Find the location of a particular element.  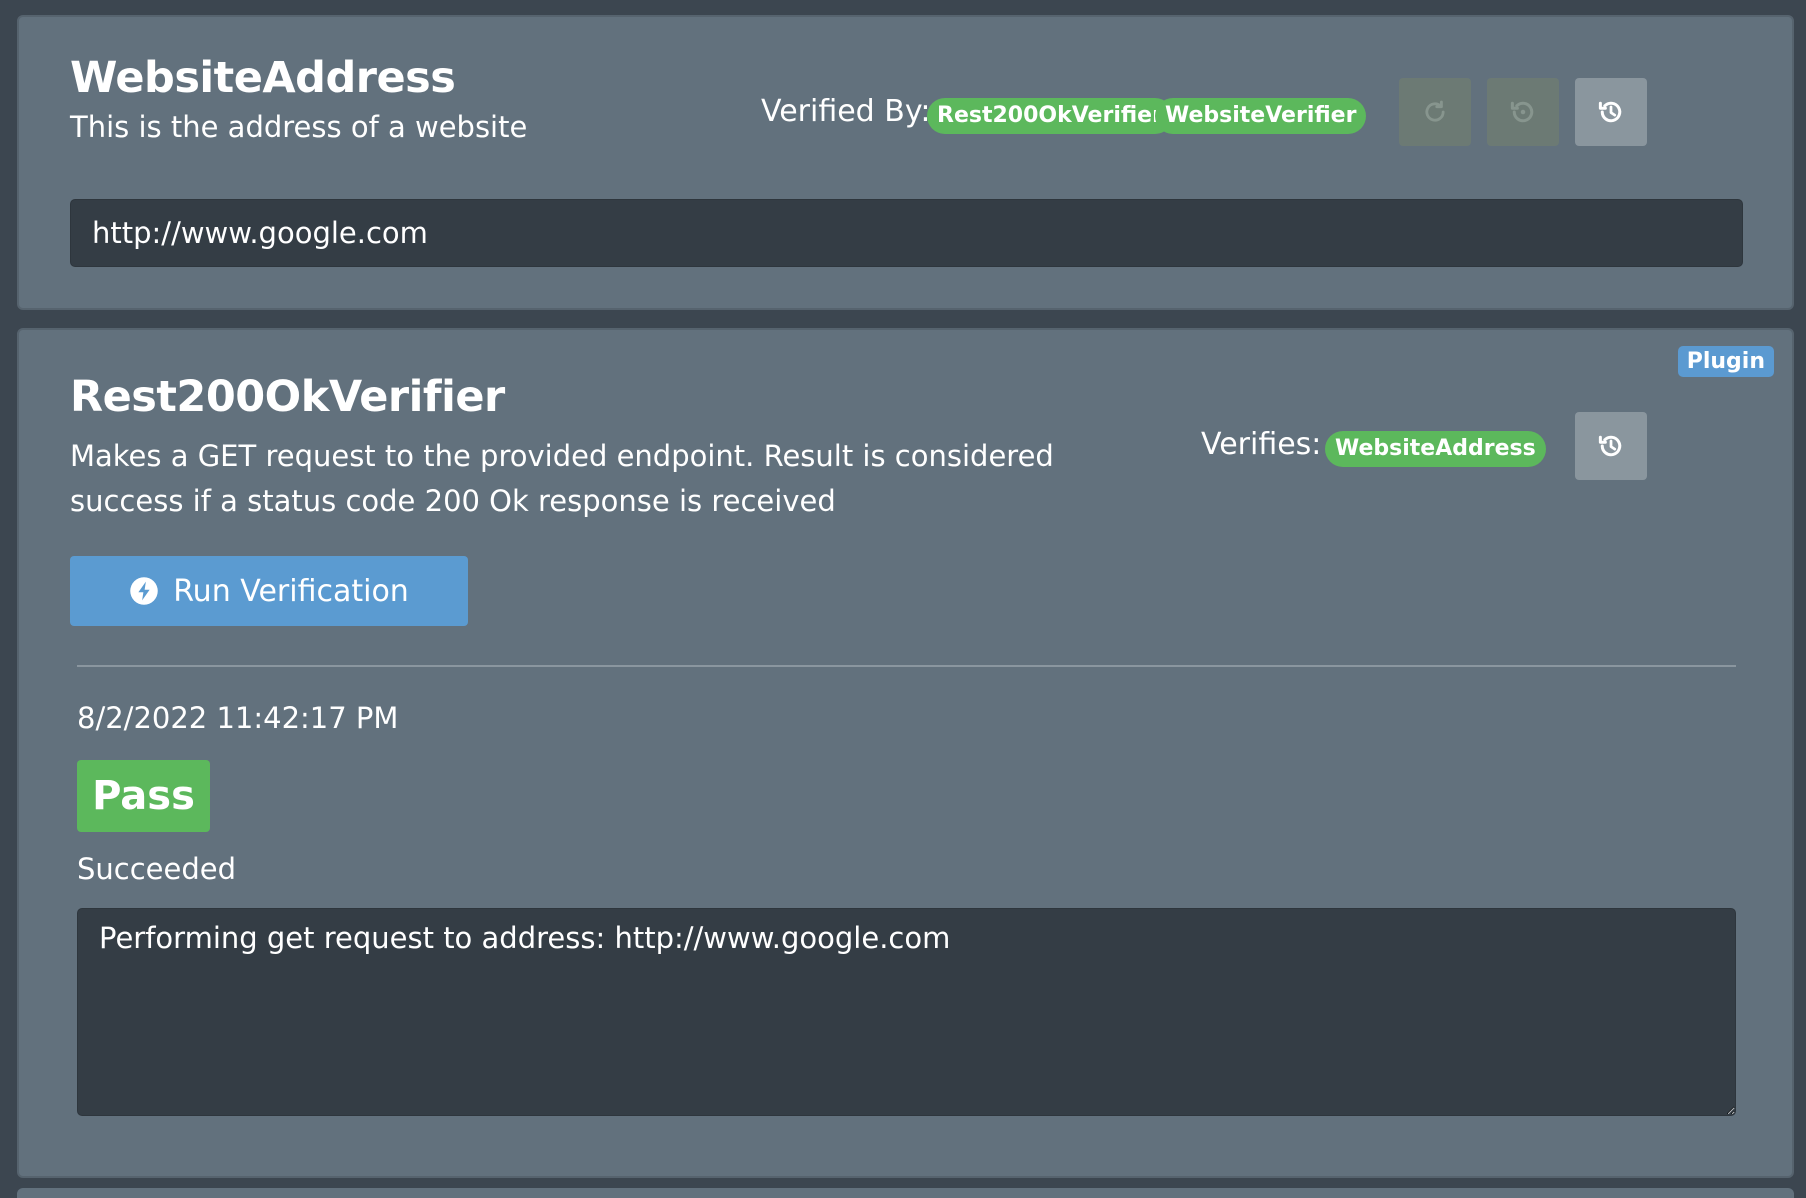

restore-icon is located at coordinates (1522, 112).